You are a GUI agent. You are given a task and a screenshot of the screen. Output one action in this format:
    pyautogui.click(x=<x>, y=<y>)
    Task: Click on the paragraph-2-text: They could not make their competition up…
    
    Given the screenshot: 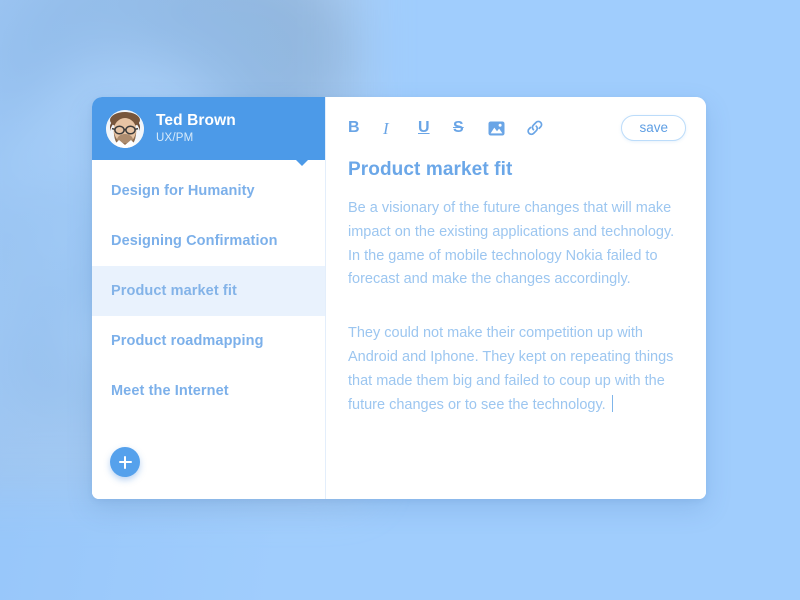 What is the action you would take?
    pyautogui.click(x=511, y=369)
    